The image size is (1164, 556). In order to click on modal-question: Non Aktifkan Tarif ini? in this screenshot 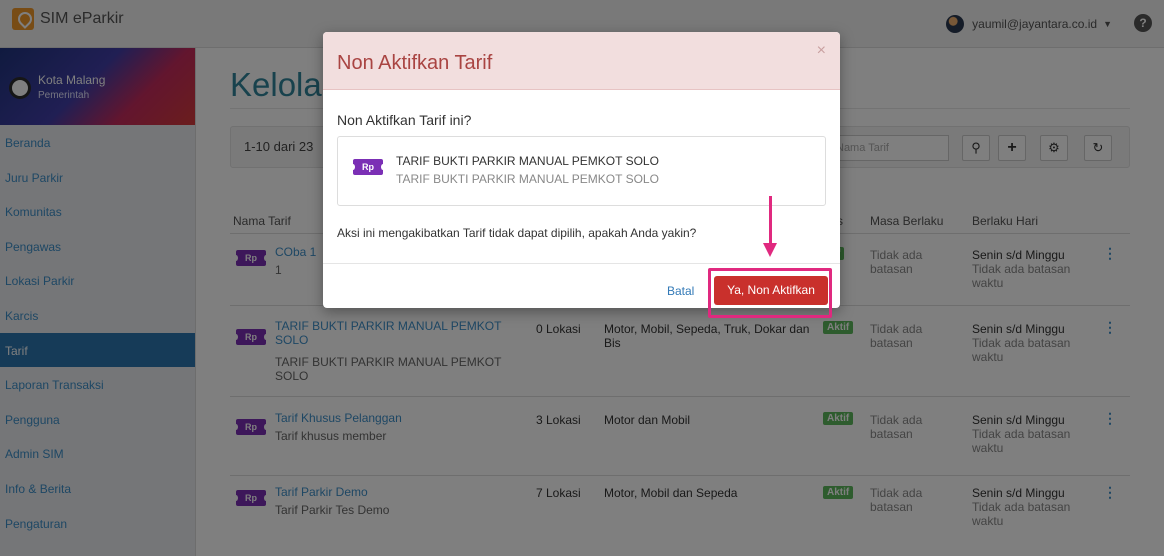, I will do `click(404, 120)`.